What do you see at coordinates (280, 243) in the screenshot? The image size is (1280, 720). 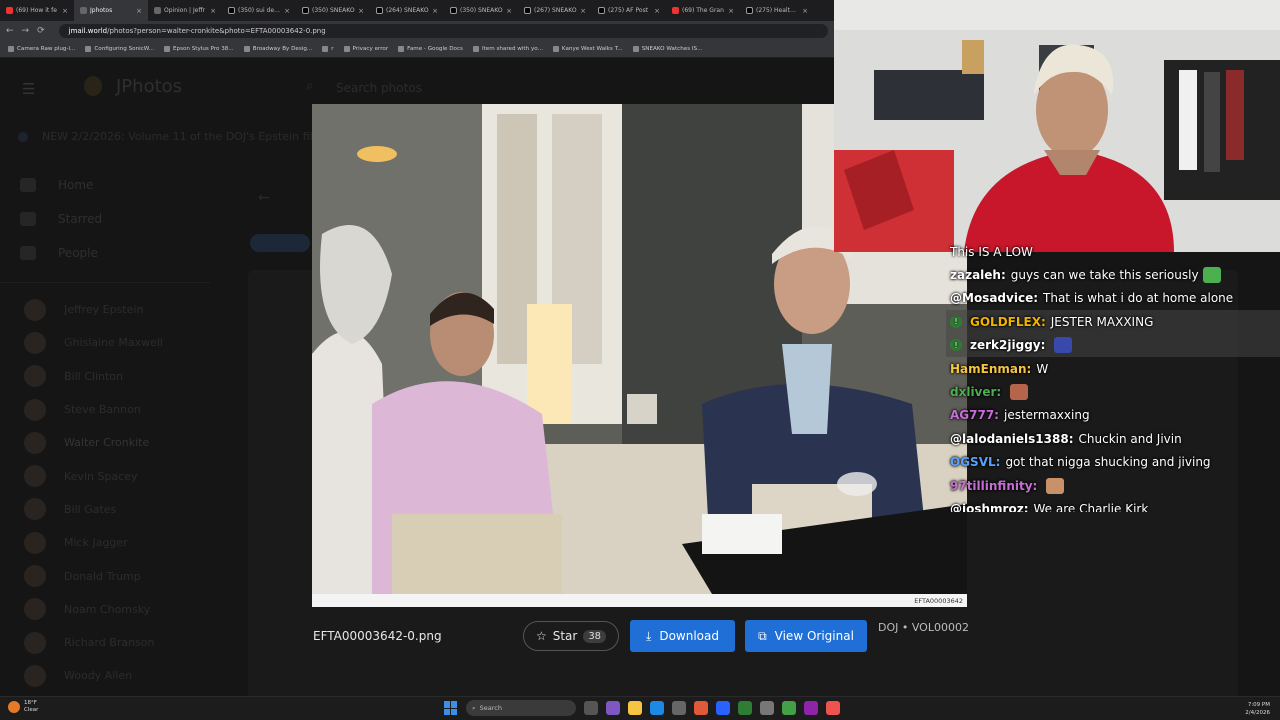 I see `person-chip` at bounding box center [280, 243].